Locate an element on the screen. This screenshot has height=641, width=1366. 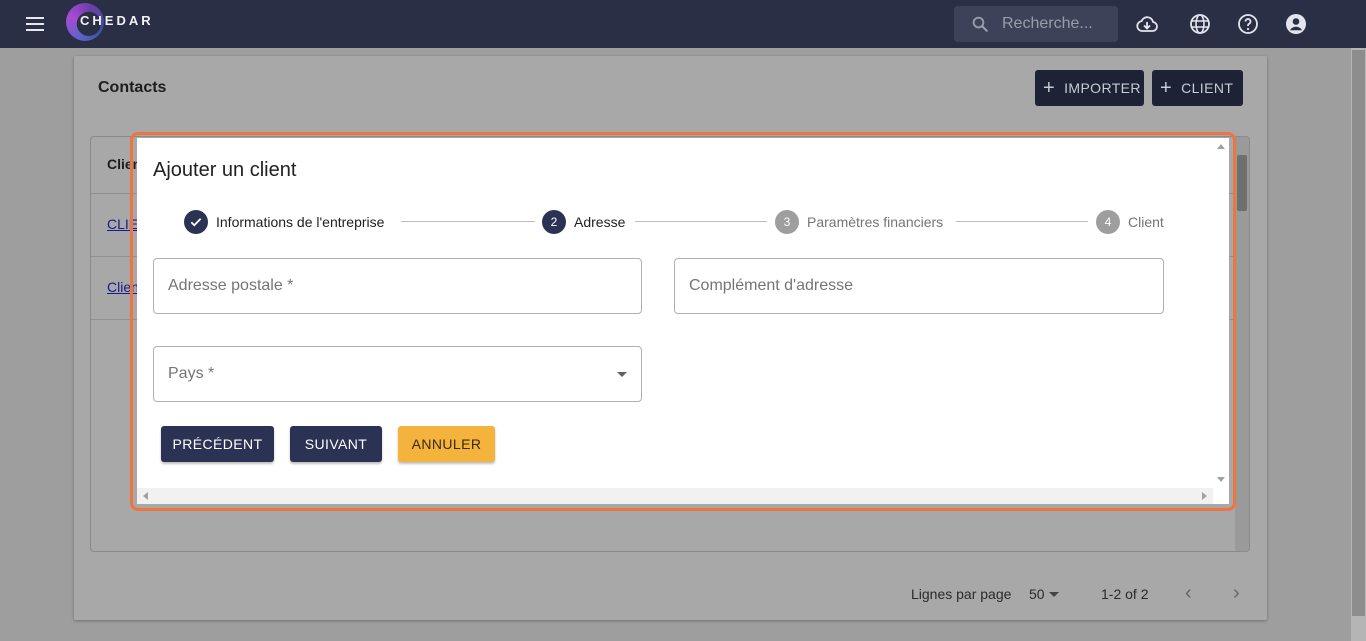
cloud-download-icon is located at coordinates (1147, 24).